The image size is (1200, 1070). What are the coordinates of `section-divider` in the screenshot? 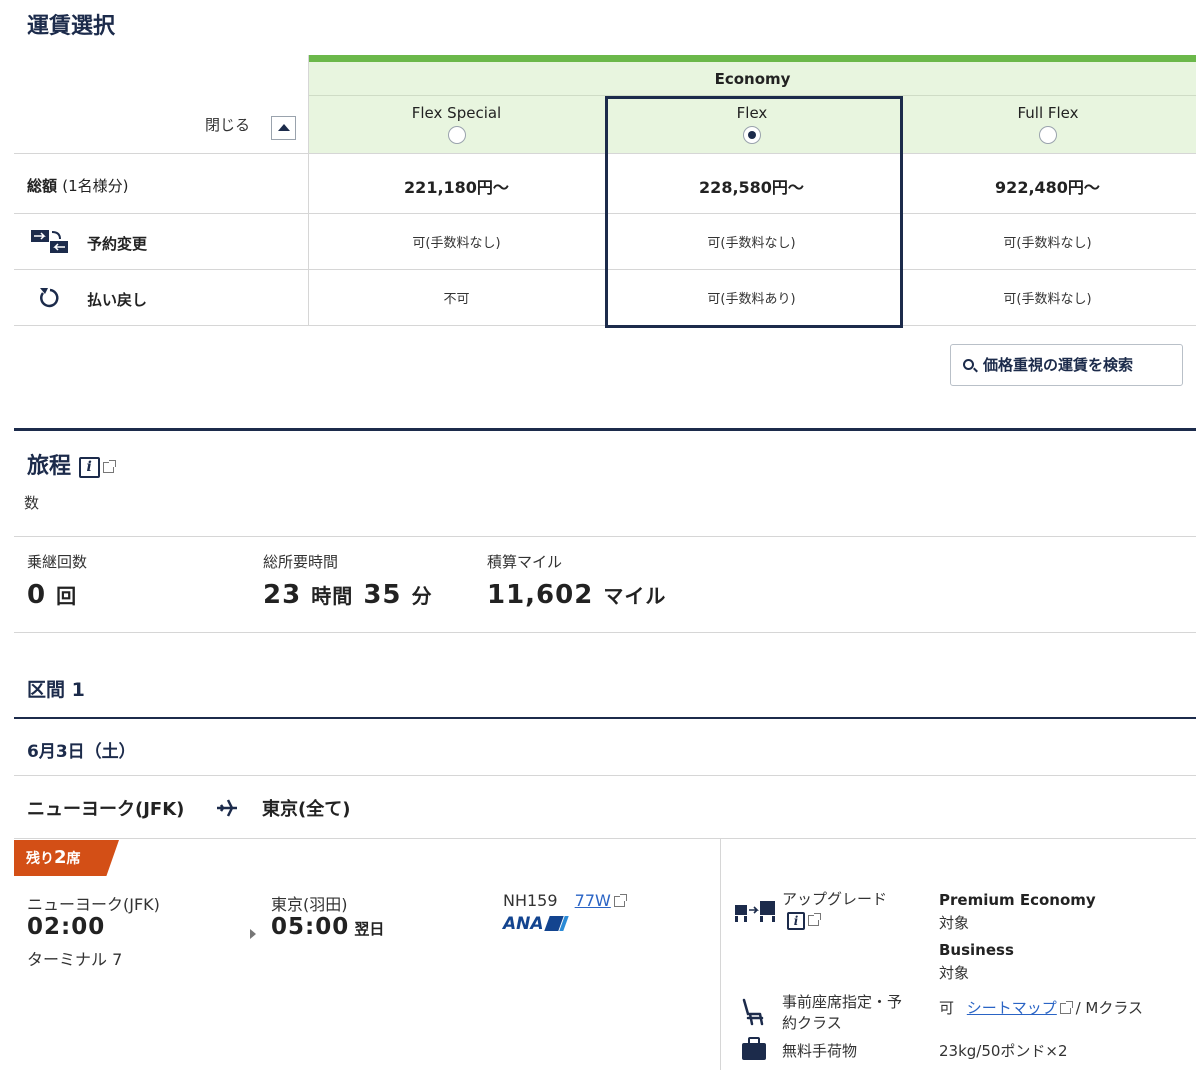 It's located at (605, 429).